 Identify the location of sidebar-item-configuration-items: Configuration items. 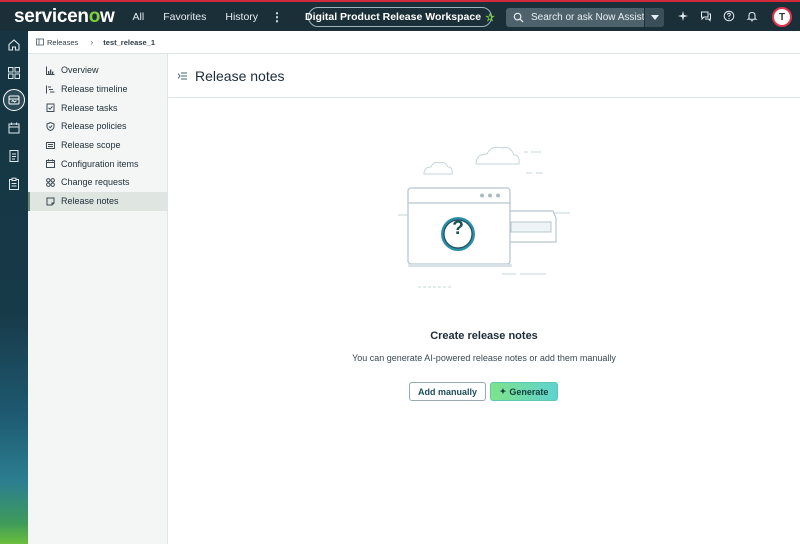
(97, 163).